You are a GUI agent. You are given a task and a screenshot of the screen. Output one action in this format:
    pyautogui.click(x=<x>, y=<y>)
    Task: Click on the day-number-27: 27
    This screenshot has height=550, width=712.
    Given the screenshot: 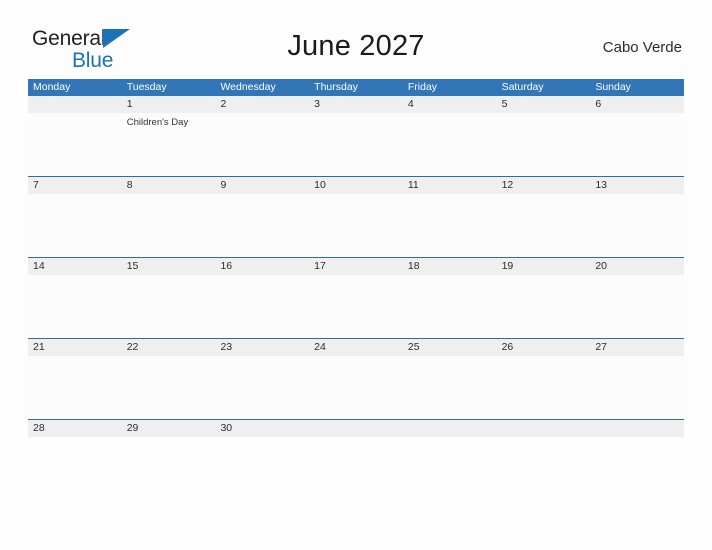 What is the action you would take?
    pyautogui.click(x=637, y=347)
    